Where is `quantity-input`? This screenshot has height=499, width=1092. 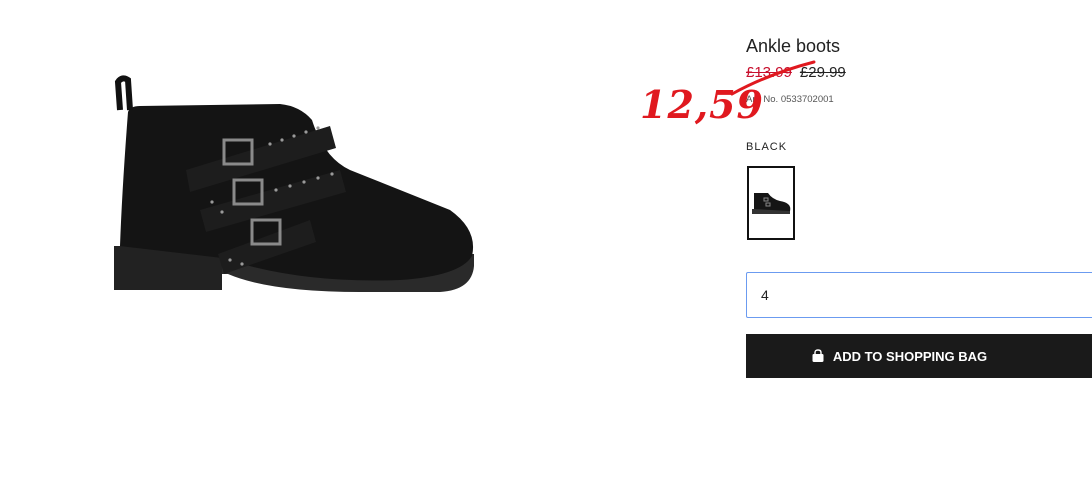
quantity-input is located at coordinates (919, 295).